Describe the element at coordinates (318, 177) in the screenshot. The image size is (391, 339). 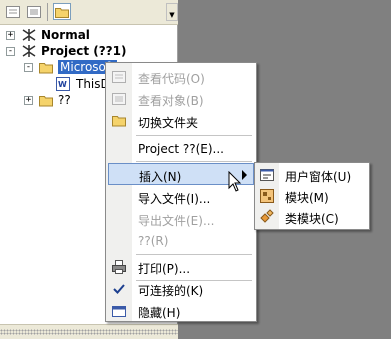
I see `menu-item-label: 用户窗体(U)` at that location.